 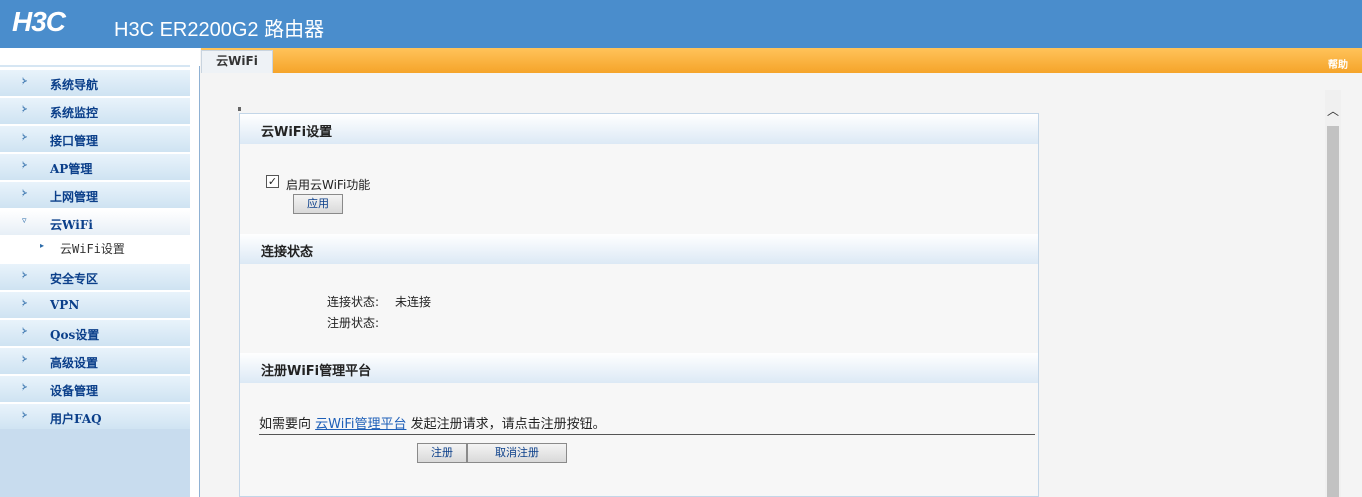 What do you see at coordinates (95, 463) in the screenshot?
I see `sidebar-filler` at bounding box center [95, 463].